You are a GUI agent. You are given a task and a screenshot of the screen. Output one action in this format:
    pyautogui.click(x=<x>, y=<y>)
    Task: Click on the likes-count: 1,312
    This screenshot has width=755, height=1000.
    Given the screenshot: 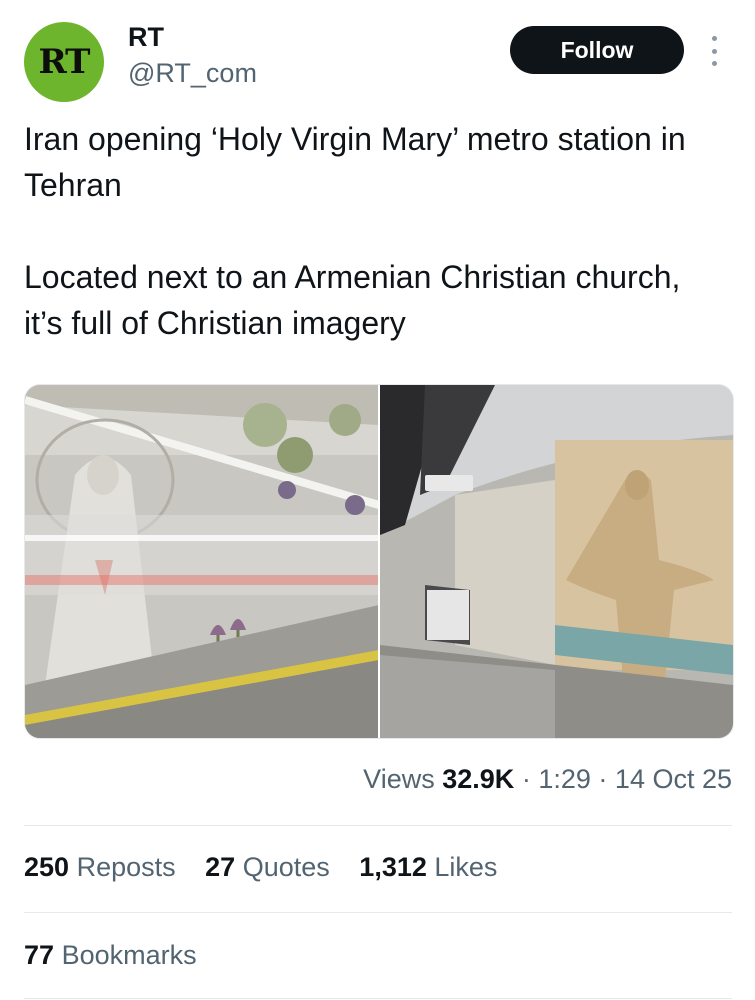 What is the action you would take?
    pyautogui.click(x=393, y=867)
    